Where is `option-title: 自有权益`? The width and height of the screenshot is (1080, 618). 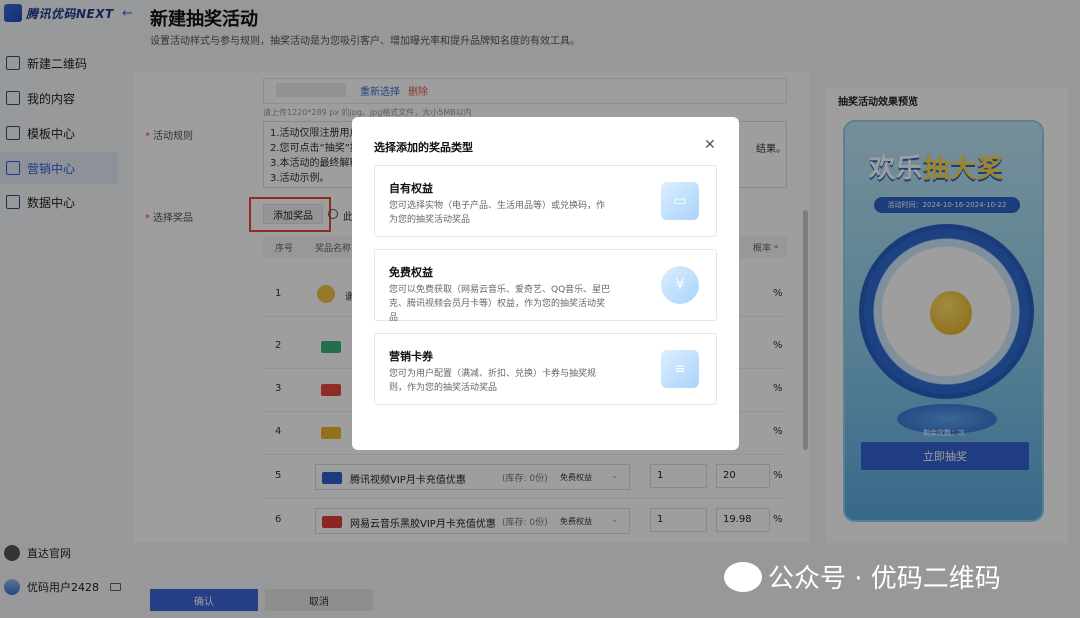 option-title: 自有权益 is located at coordinates (411, 188).